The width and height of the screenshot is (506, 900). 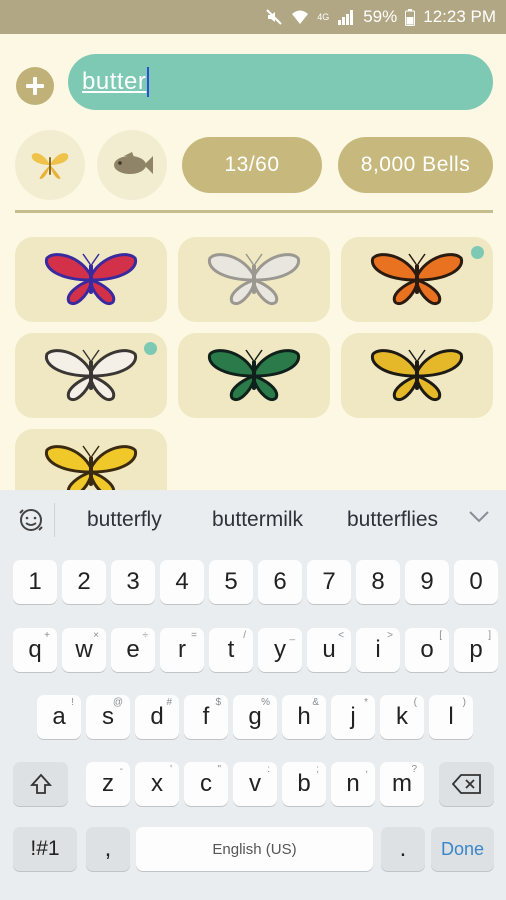 What do you see at coordinates (84, 582) in the screenshot?
I see `key-2: 2` at bounding box center [84, 582].